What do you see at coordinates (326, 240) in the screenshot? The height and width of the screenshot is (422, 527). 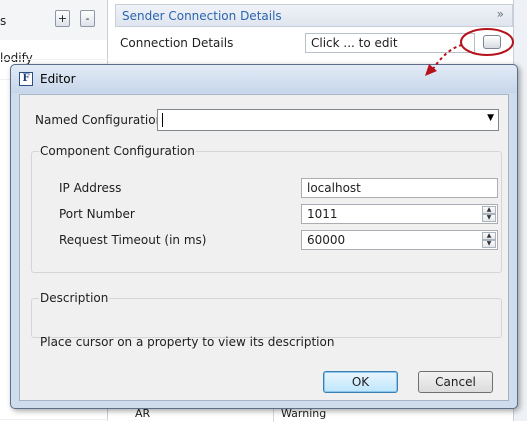 I see `request-timeout-value: 60000` at bounding box center [326, 240].